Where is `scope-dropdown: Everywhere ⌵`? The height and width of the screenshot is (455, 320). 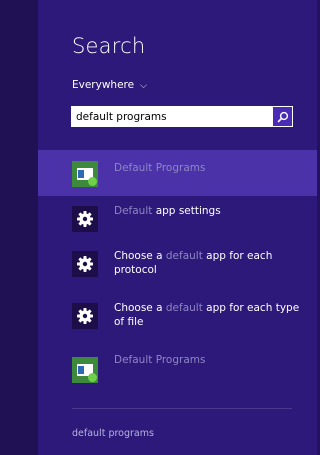
scope-dropdown: Everywhere ⌵ is located at coordinates (109, 85).